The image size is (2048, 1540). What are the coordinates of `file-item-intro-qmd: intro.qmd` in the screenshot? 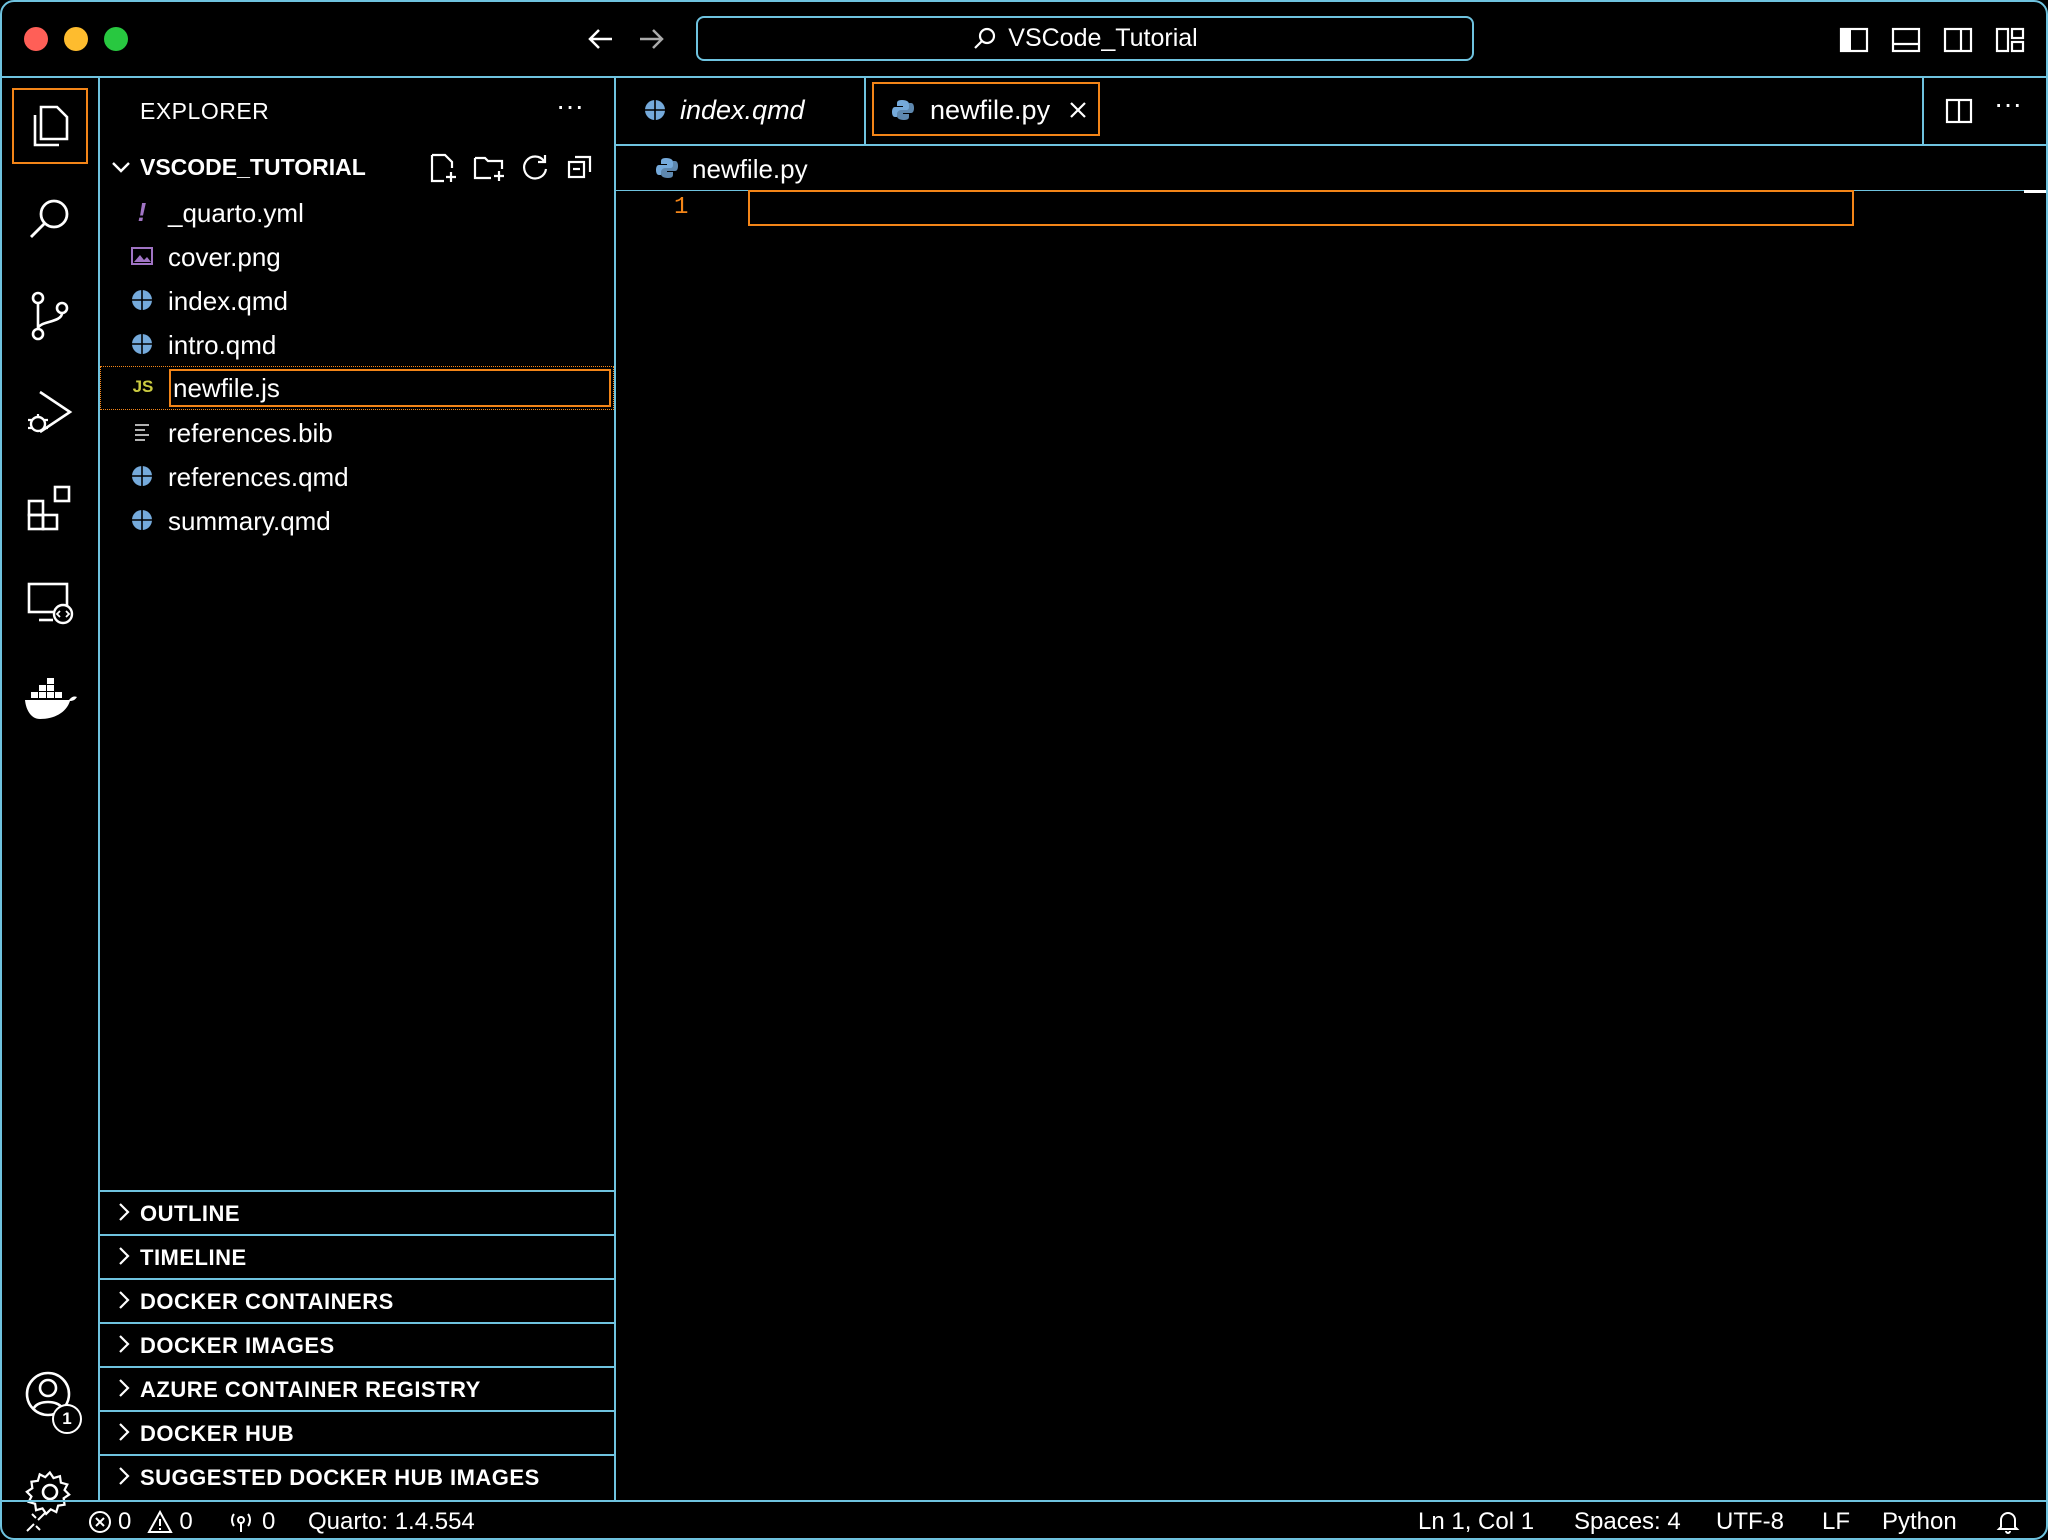 It's located at (357, 344).